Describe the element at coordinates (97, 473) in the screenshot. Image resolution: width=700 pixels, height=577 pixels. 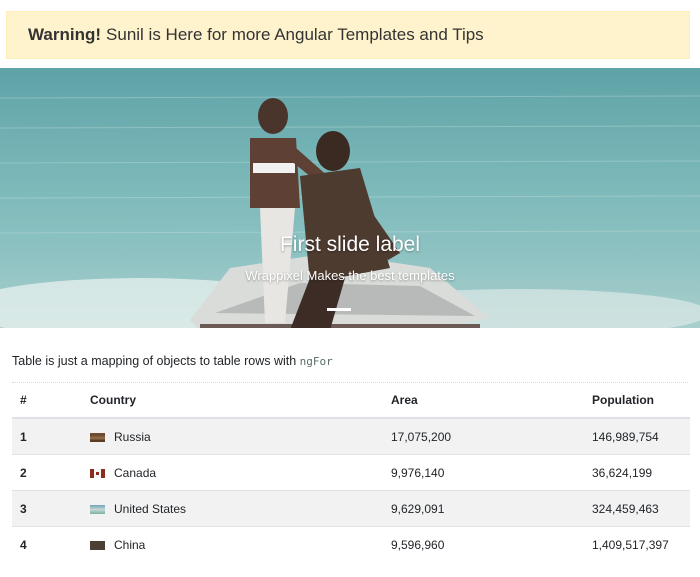
I see `flag-canada-icon` at that location.